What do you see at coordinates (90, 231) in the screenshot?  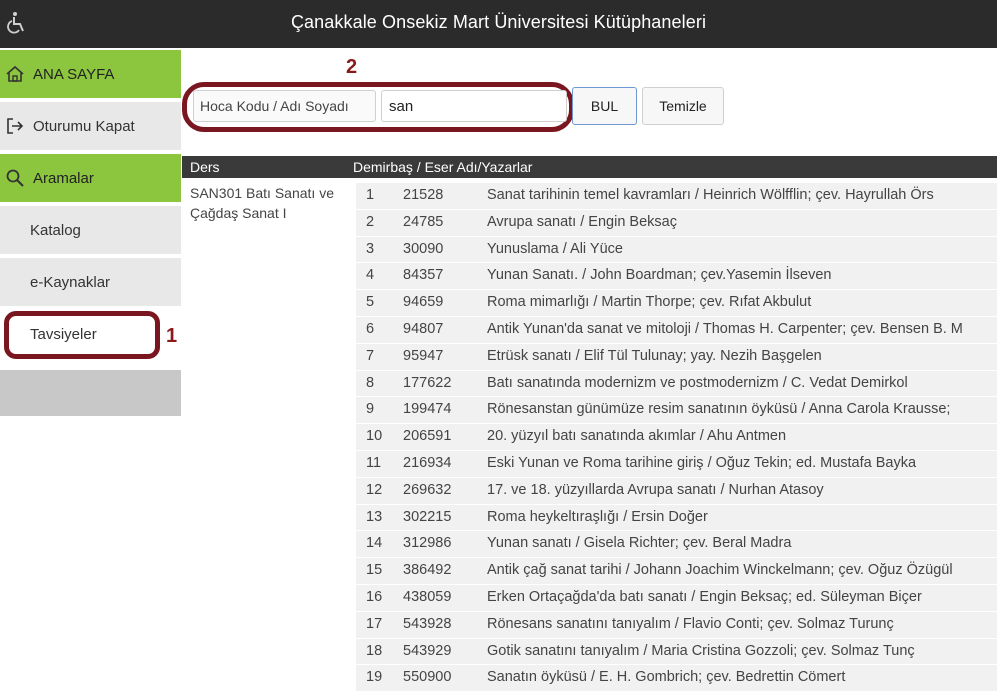 I see `sidebar-item-katalog: Katalog` at bounding box center [90, 231].